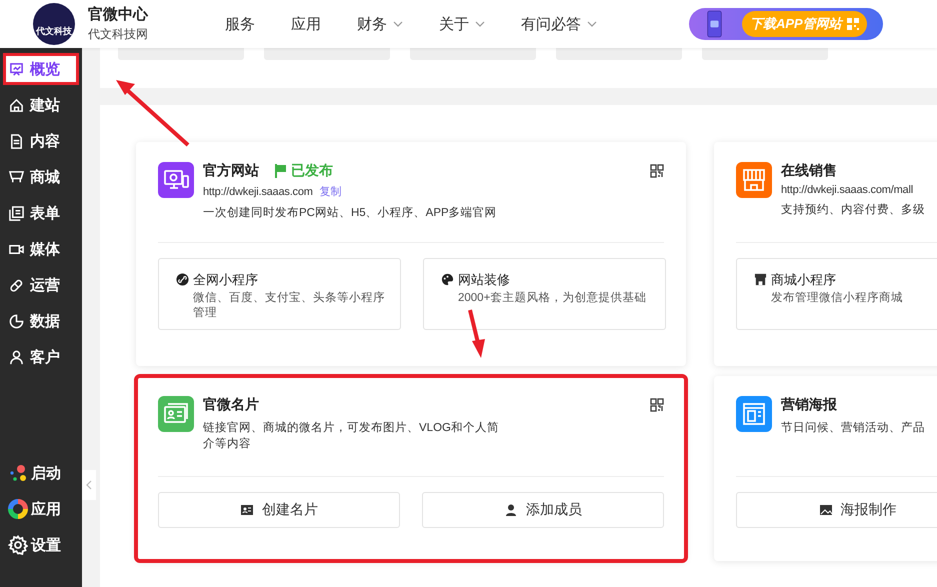  What do you see at coordinates (258, 192) in the screenshot?
I see `site-url: http://dwkeji.saaas.com` at bounding box center [258, 192].